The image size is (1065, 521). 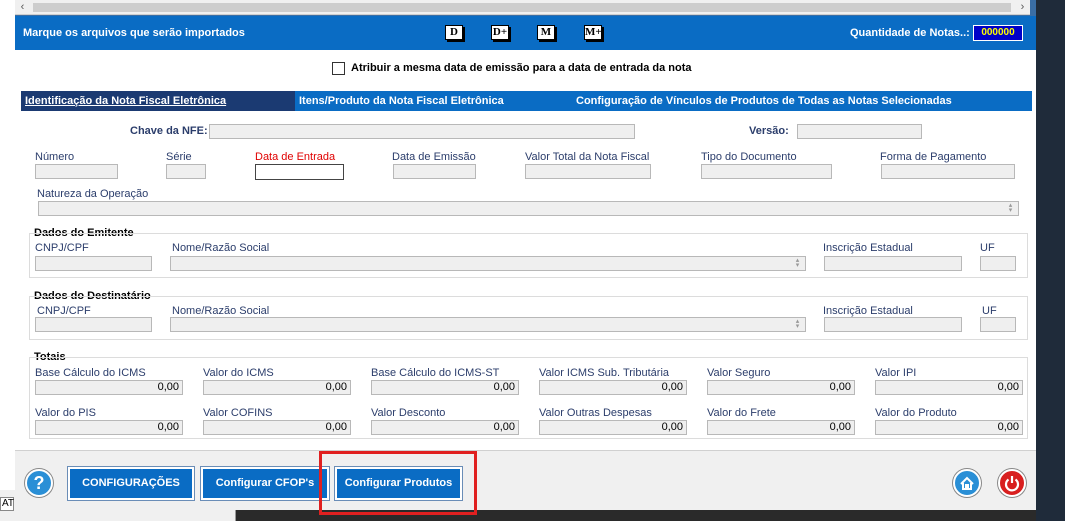 What do you see at coordinates (998, 33) in the screenshot?
I see `qty-notes-value: 000000` at bounding box center [998, 33].